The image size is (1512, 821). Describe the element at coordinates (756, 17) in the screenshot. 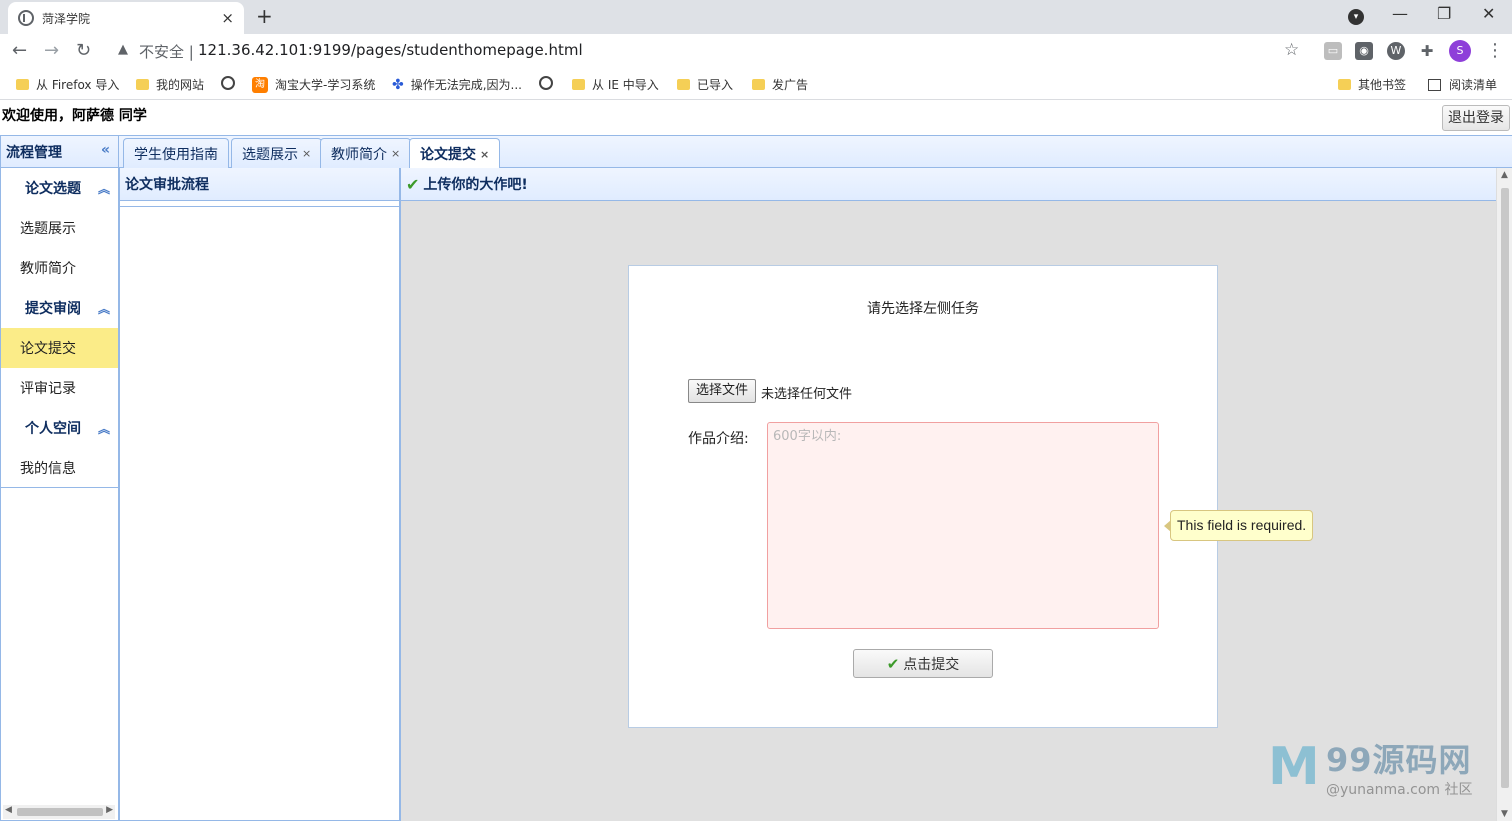

I see `browser-tabstrip: 菏泽学院 × + ▾ — ❐ ✕` at that location.